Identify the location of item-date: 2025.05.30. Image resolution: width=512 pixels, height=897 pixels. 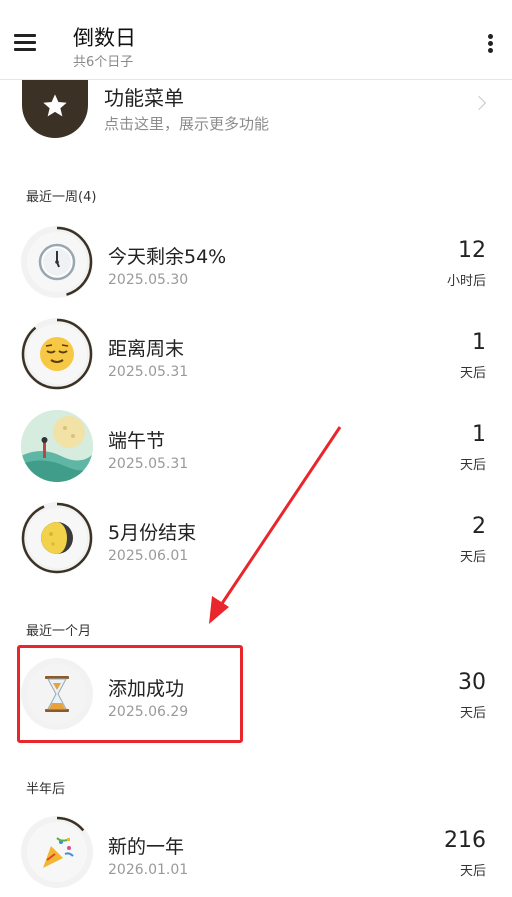
(148, 280).